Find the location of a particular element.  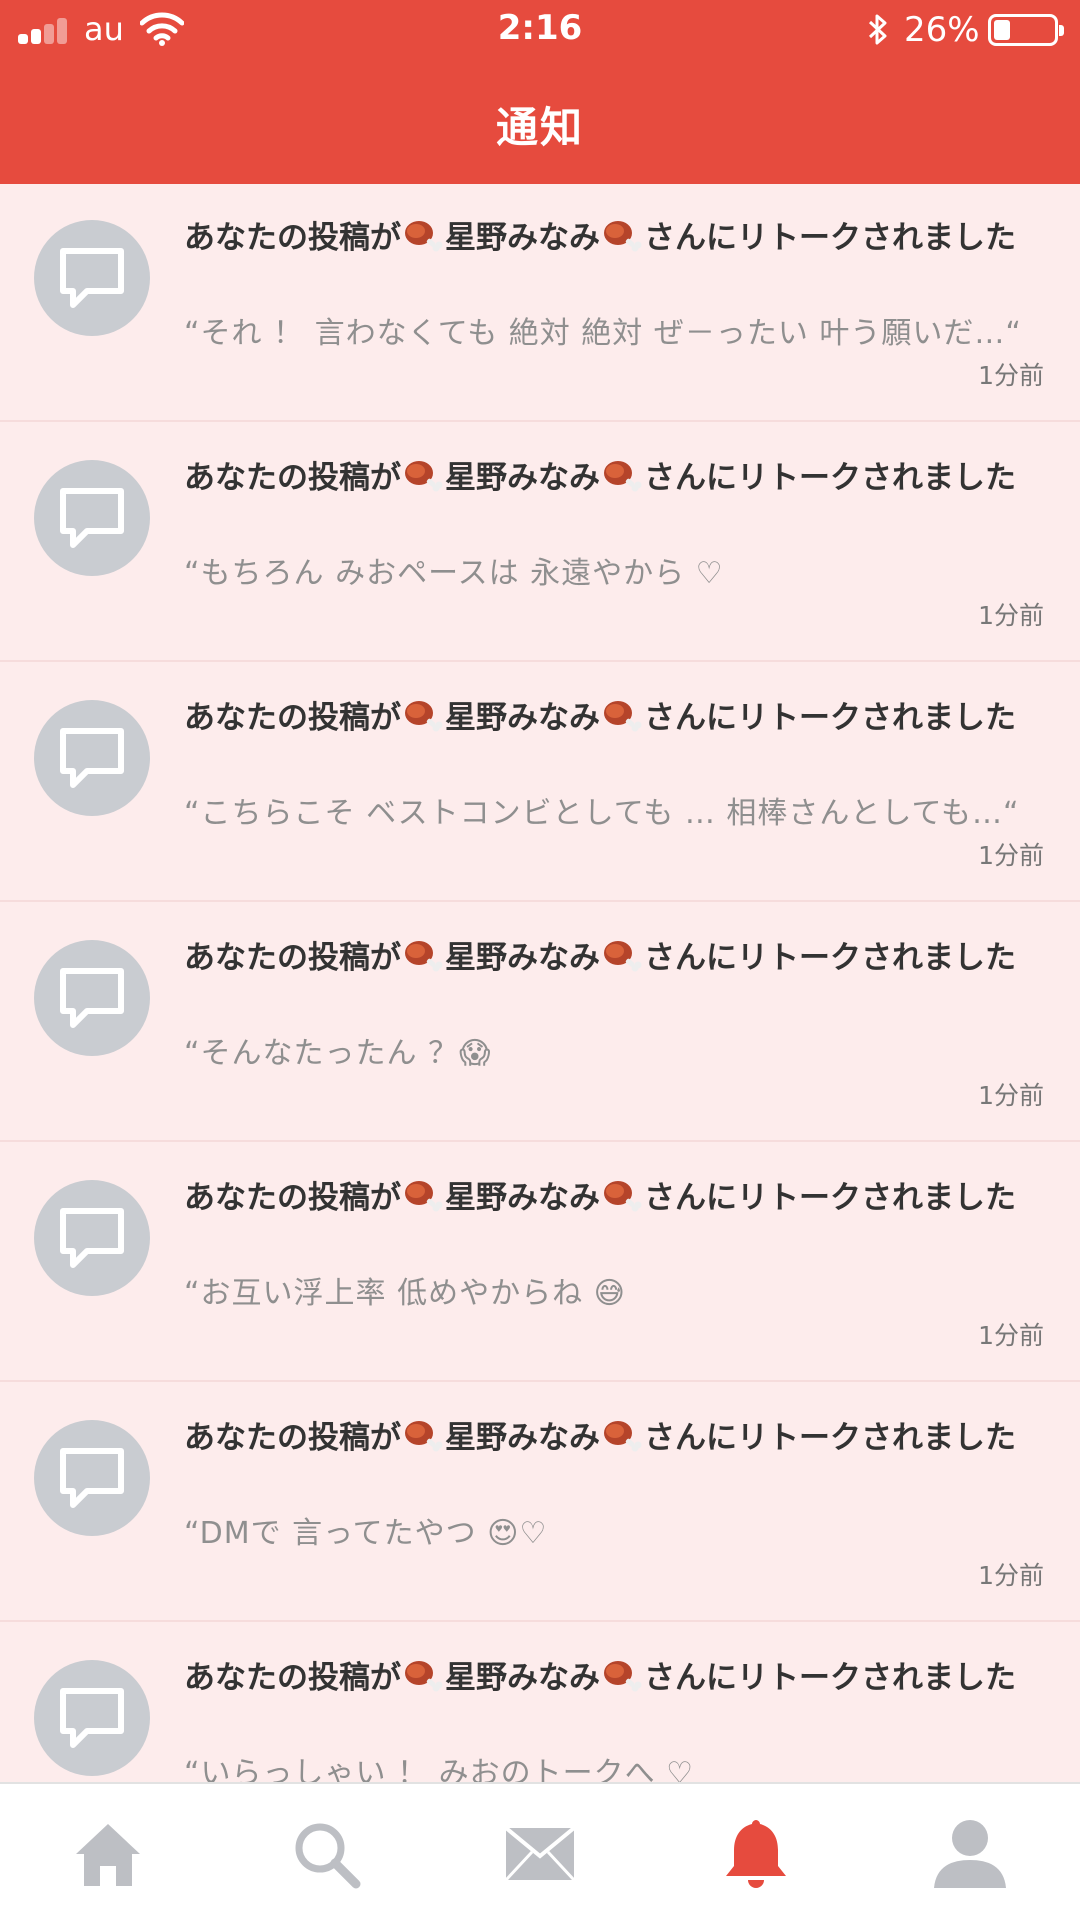

bell-icon is located at coordinates (756, 1854).